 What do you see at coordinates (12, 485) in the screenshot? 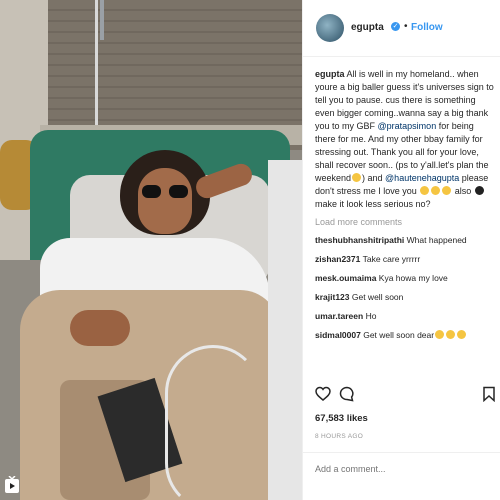
I see `igtv-icon` at bounding box center [12, 485].